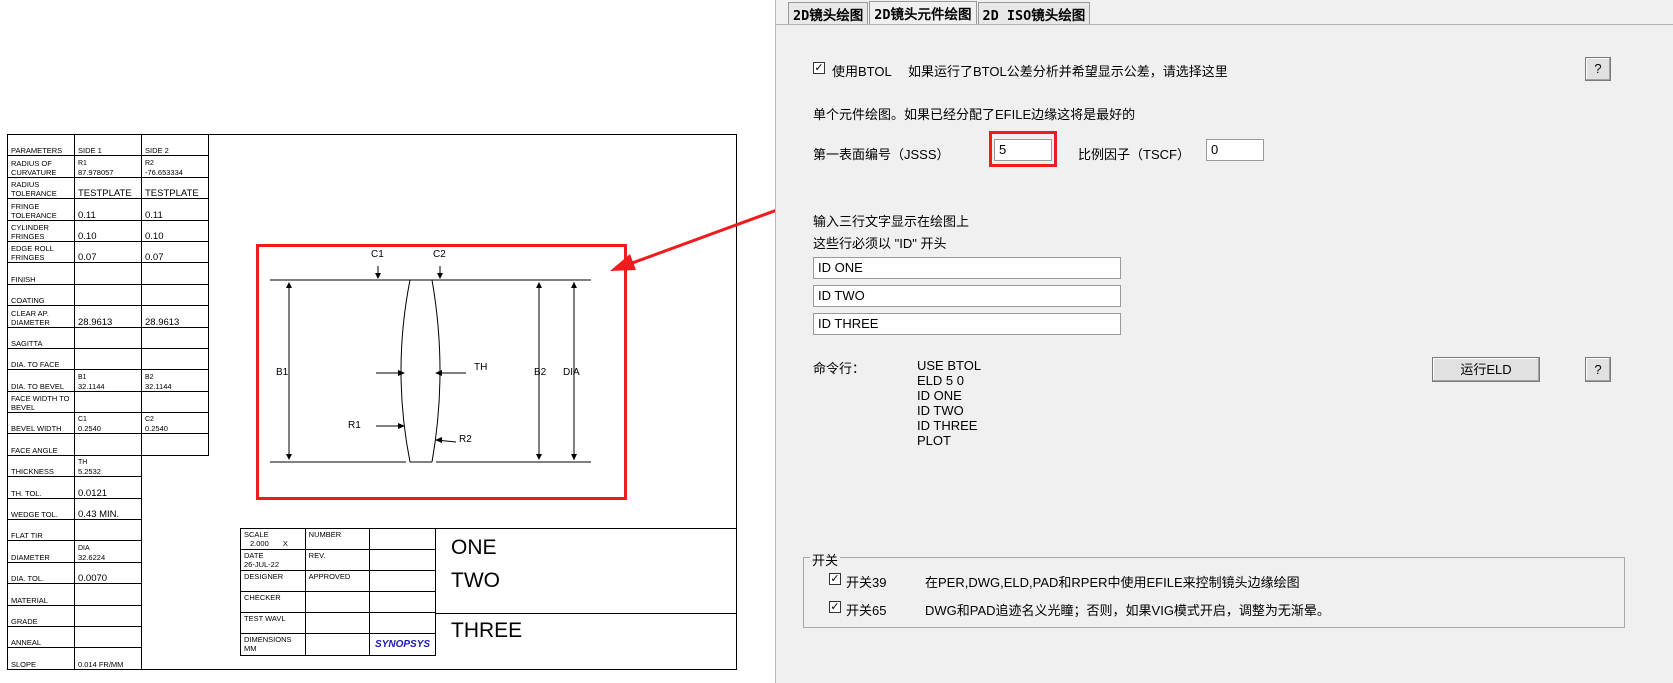 The height and width of the screenshot is (683, 1673). Describe the element at coordinates (41, 402) in the screenshot. I see `param-label: FACE WIDTH TO BEVEL` at that location.